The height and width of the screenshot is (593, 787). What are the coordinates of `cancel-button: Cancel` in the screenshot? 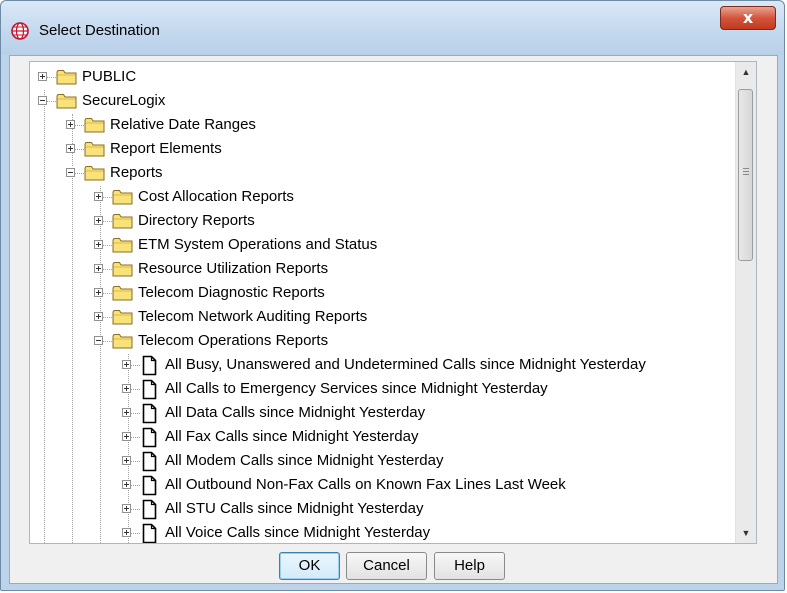 It's located at (386, 566).